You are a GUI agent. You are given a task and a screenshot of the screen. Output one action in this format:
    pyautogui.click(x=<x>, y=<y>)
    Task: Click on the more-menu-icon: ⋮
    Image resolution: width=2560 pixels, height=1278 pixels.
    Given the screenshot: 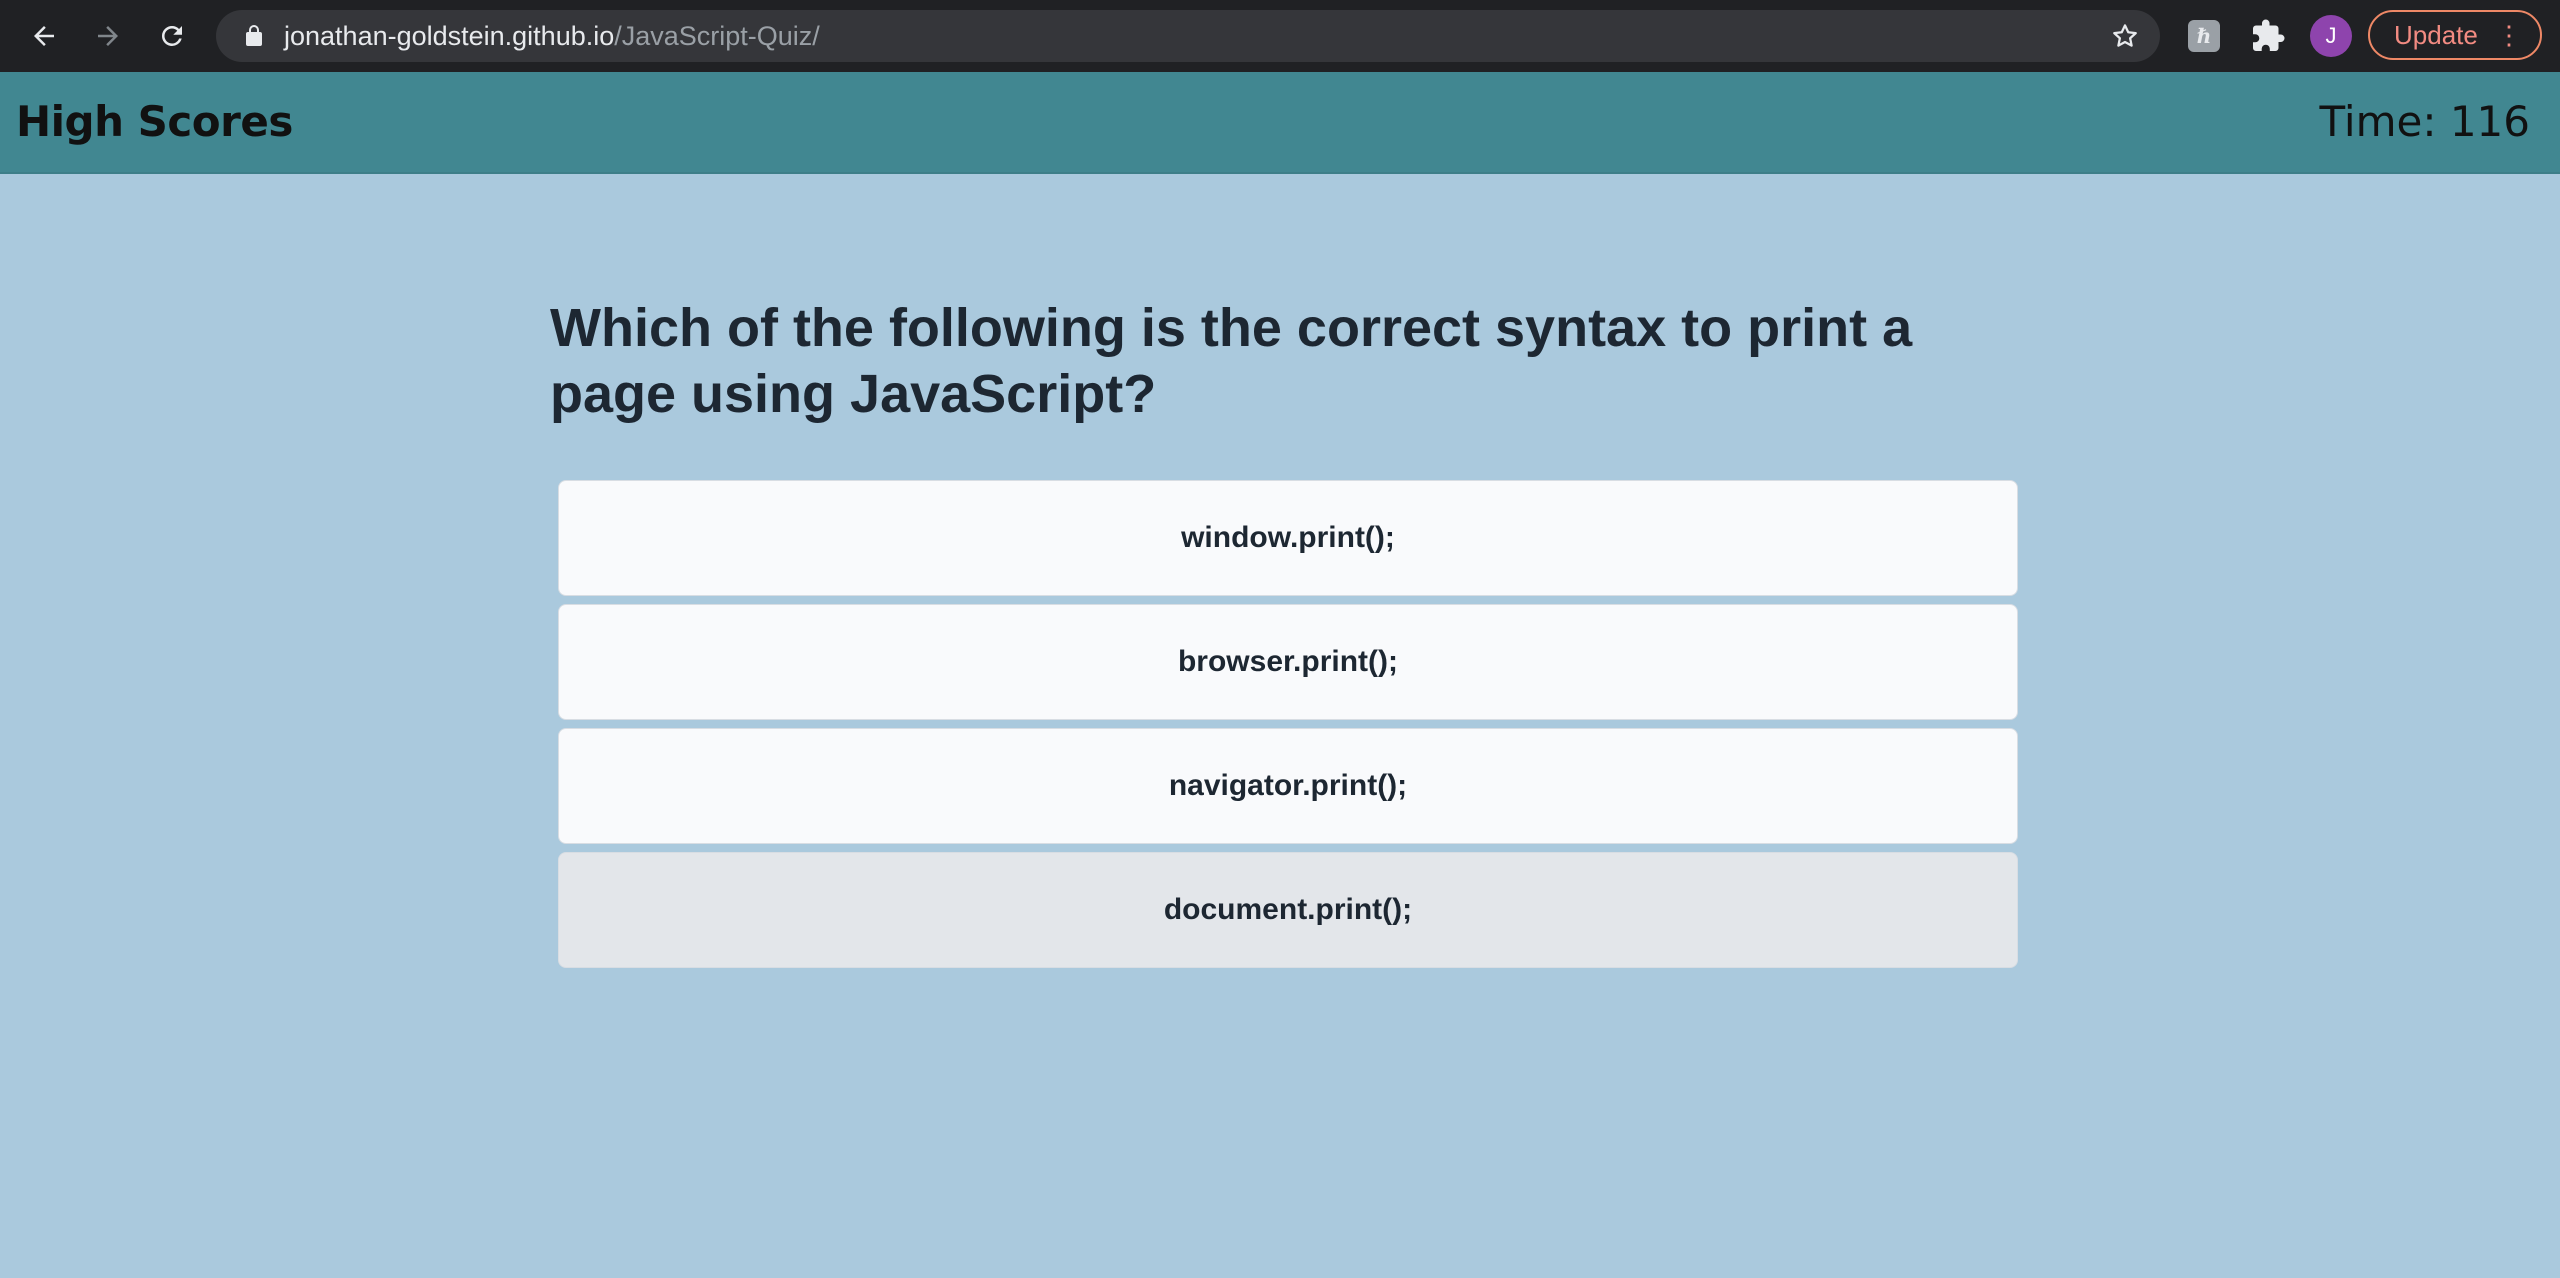 What is the action you would take?
    pyautogui.click(x=2509, y=35)
    